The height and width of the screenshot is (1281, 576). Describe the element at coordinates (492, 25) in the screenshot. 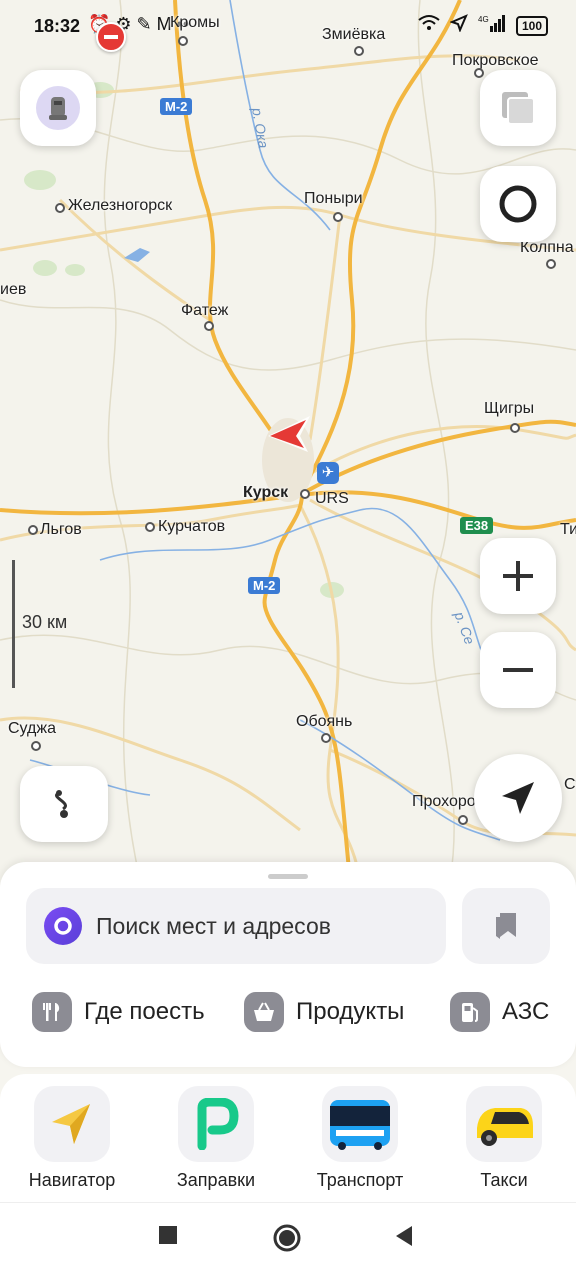

I see `signal-icon: 4G` at that location.